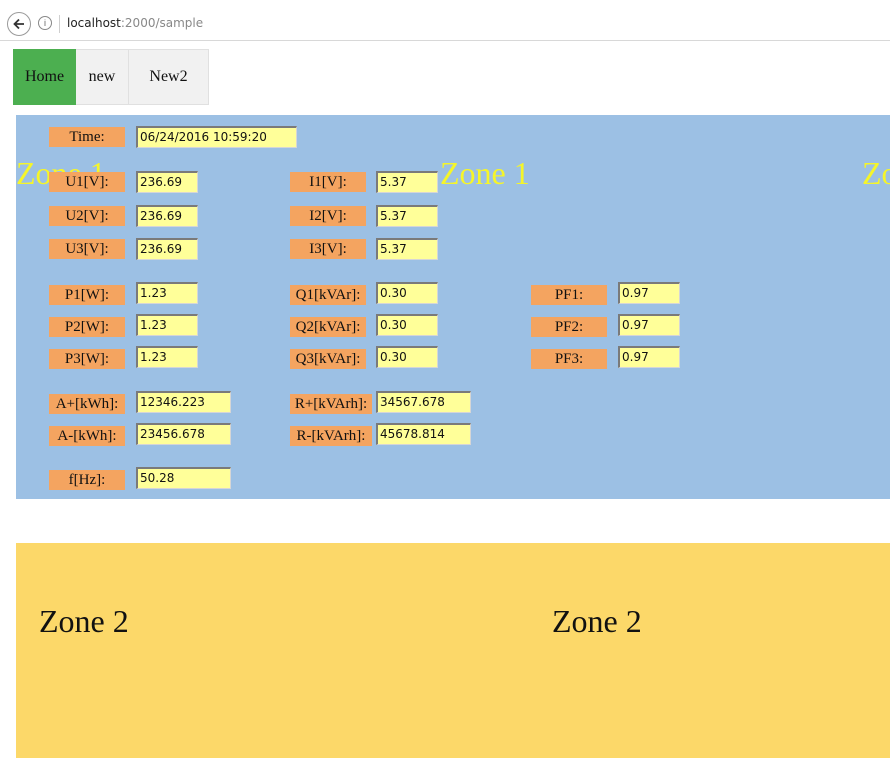 The image size is (890, 758). Describe the element at coordinates (407, 216) in the screenshot. I see `i2-value: 5.37` at that location.